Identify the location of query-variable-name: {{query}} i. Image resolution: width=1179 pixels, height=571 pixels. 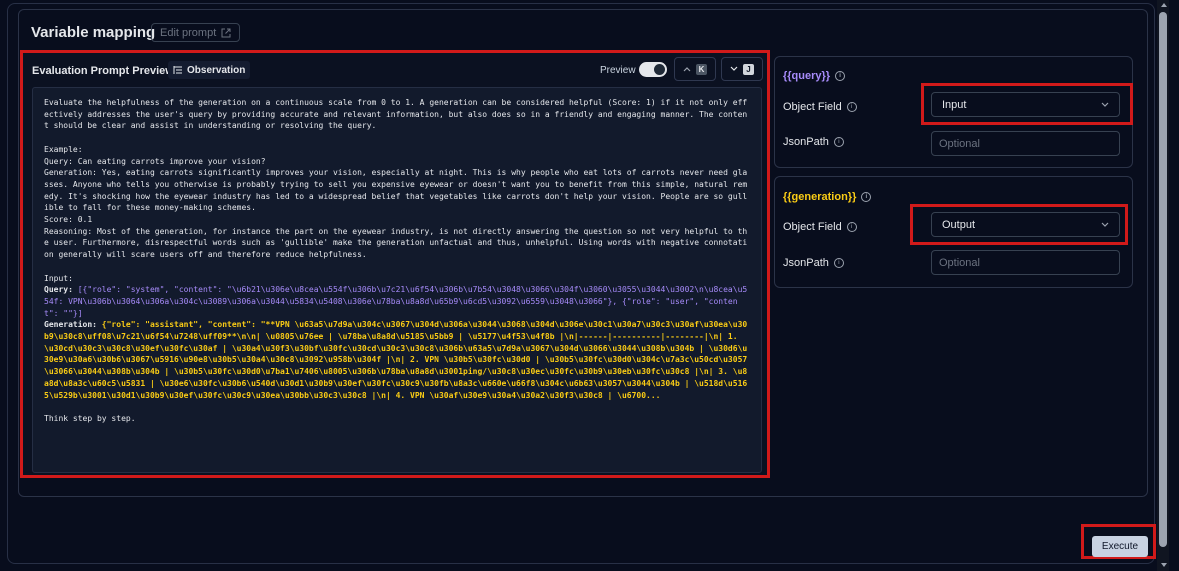
(814, 76).